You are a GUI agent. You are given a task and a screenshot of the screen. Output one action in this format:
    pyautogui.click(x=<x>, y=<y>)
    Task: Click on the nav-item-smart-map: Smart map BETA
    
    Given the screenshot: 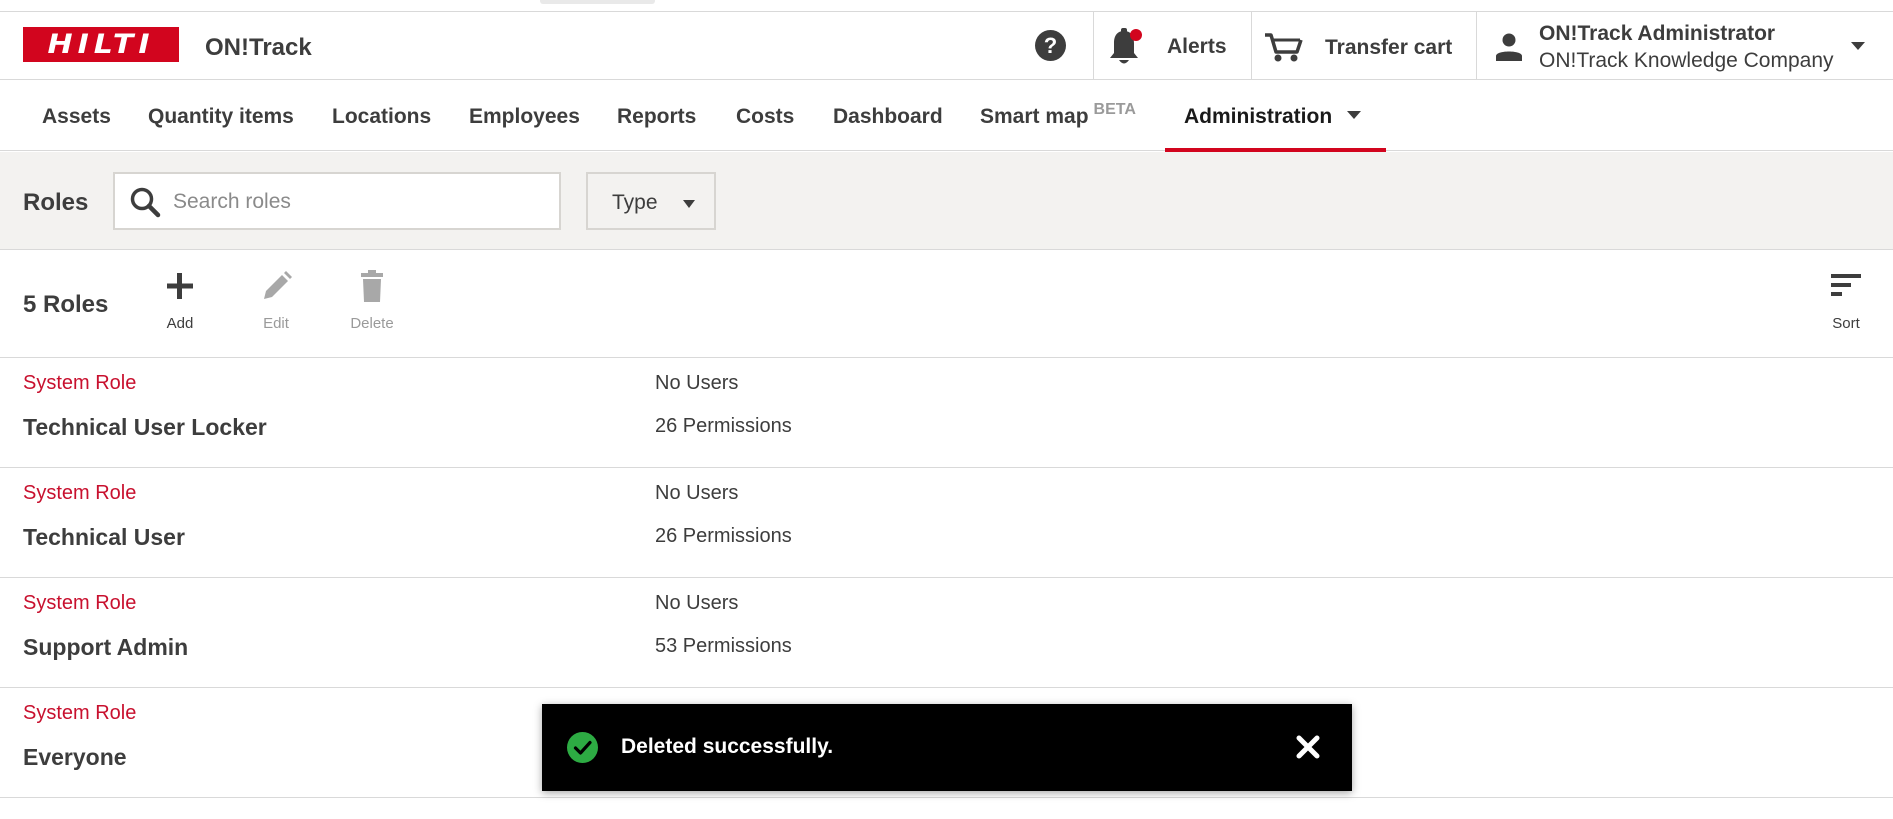 What is the action you would take?
    pyautogui.click(x=1058, y=115)
    